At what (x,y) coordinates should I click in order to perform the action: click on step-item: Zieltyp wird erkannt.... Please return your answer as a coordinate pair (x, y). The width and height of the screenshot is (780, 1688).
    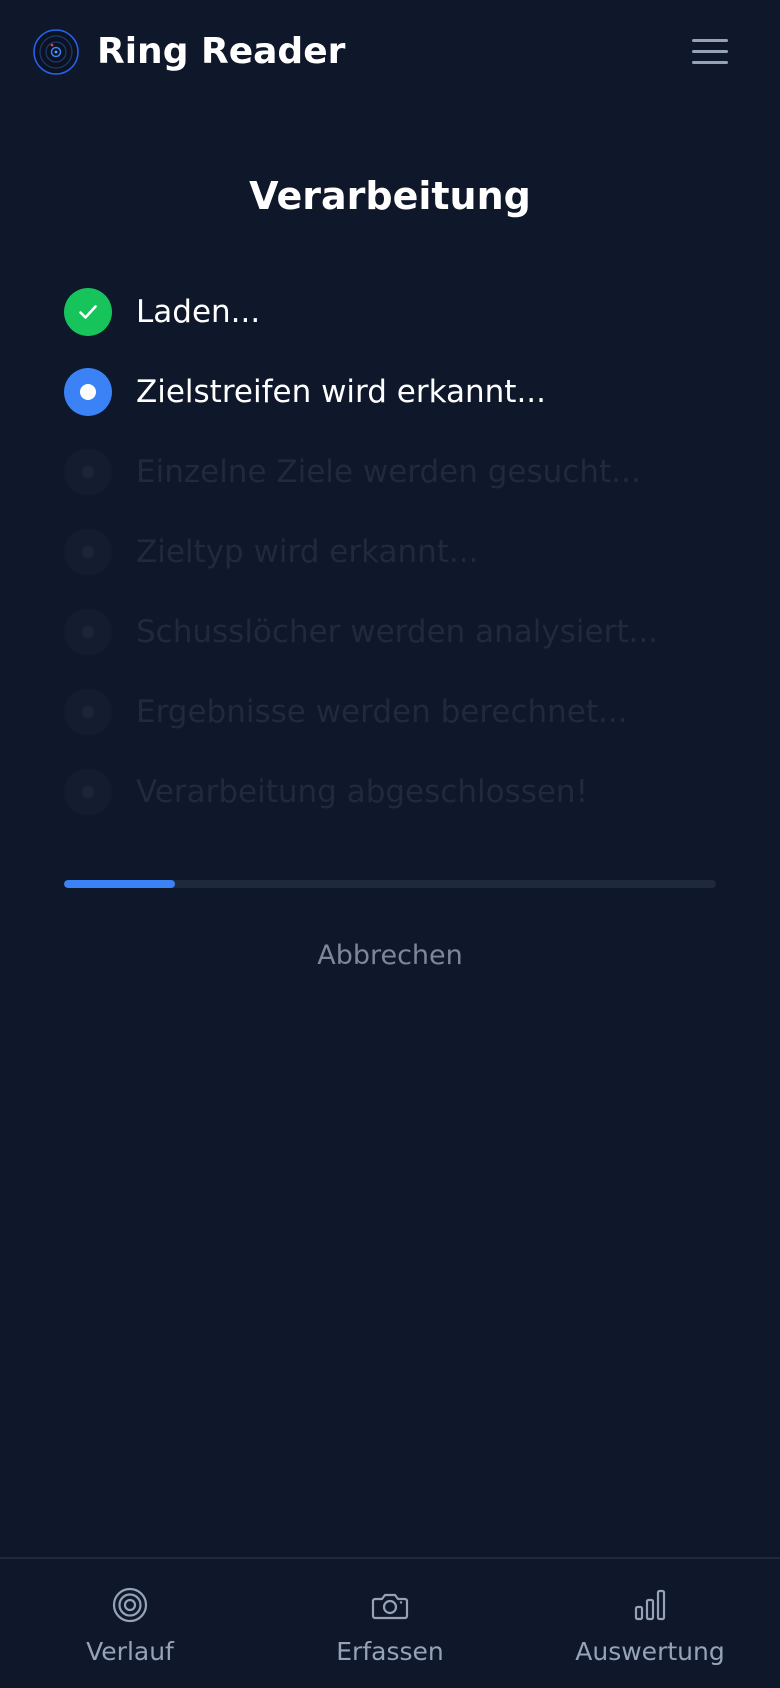
    Looking at the image, I should click on (394, 568).